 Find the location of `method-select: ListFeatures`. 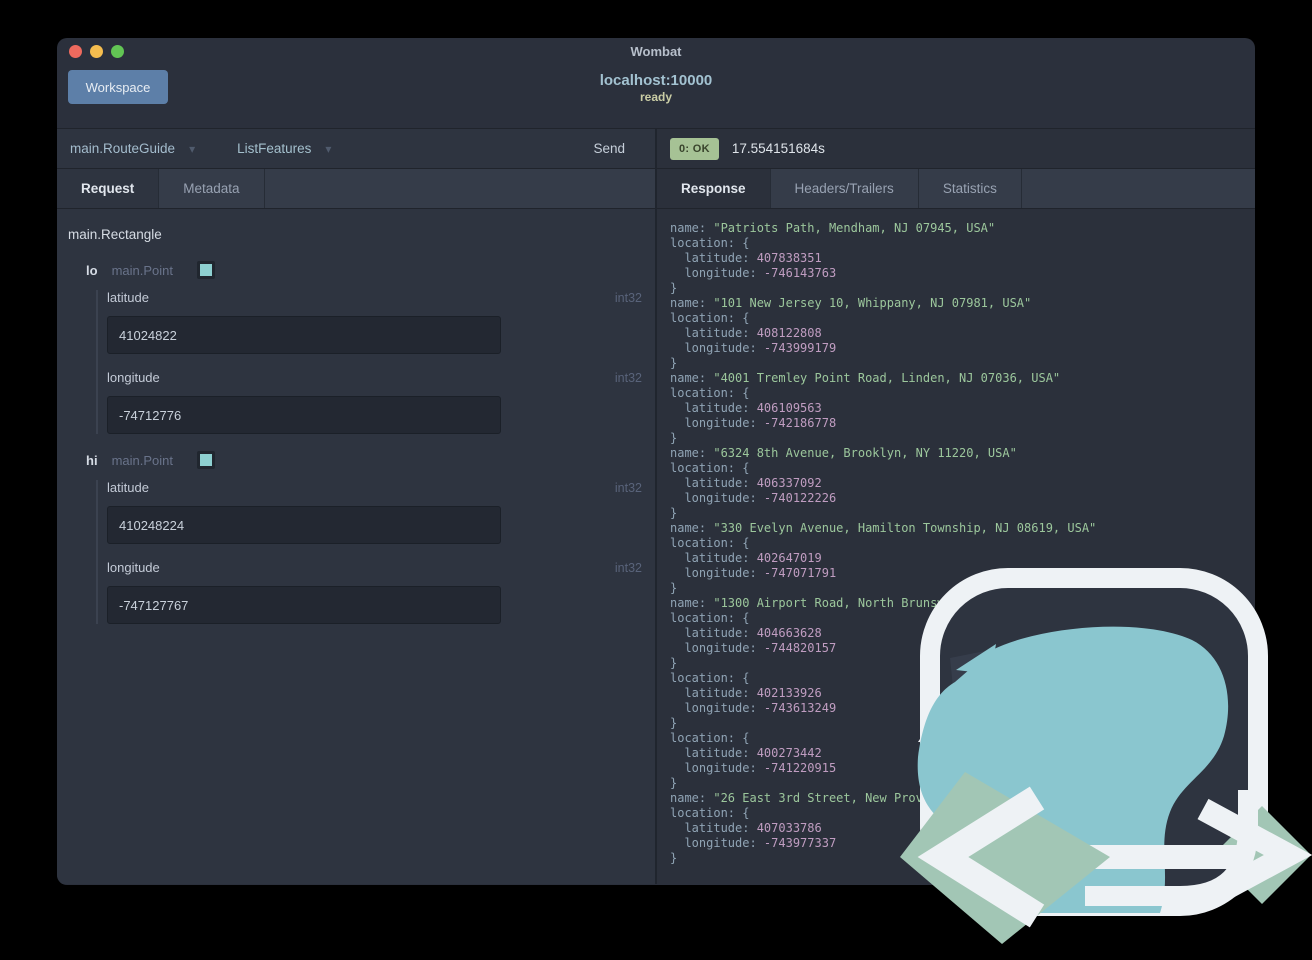

method-select: ListFeatures is located at coordinates (274, 148).